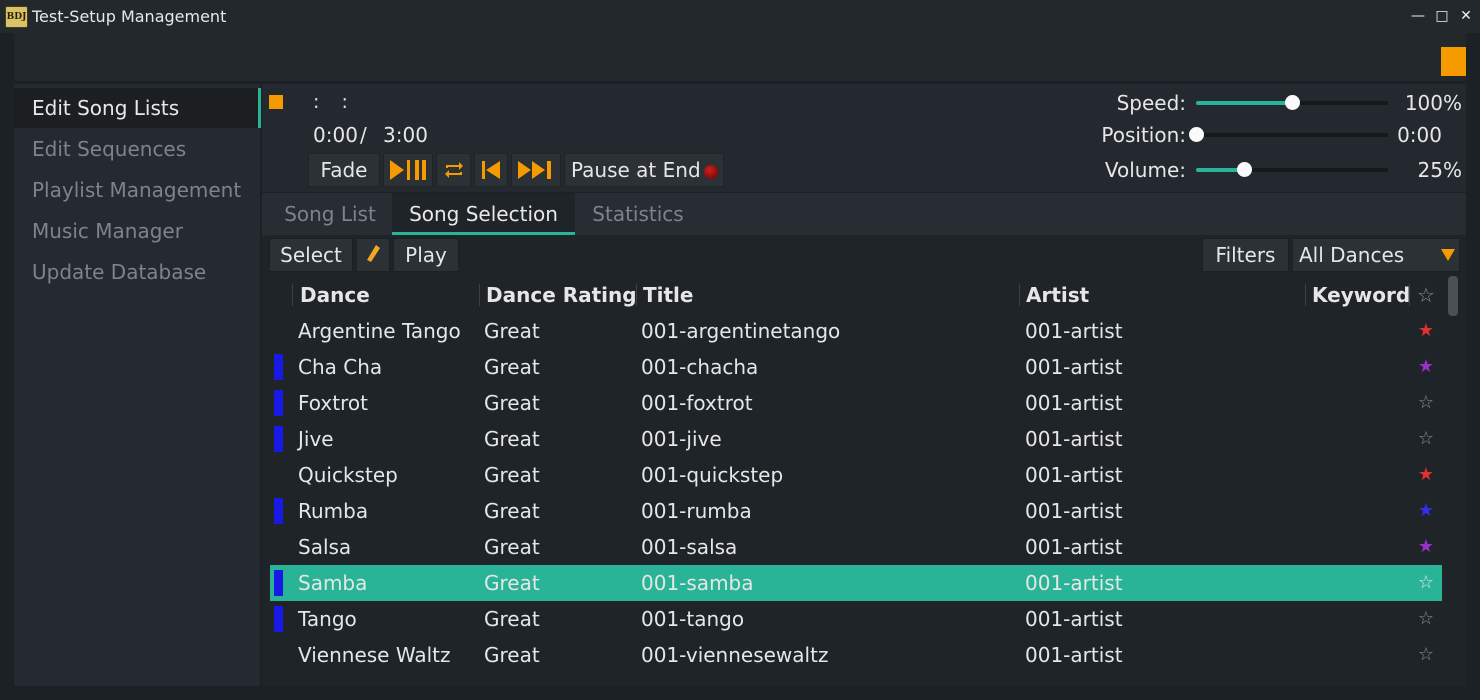  Describe the element at coordinates (1292, 169) in the screenshot. I see `volume-slider` at that location.